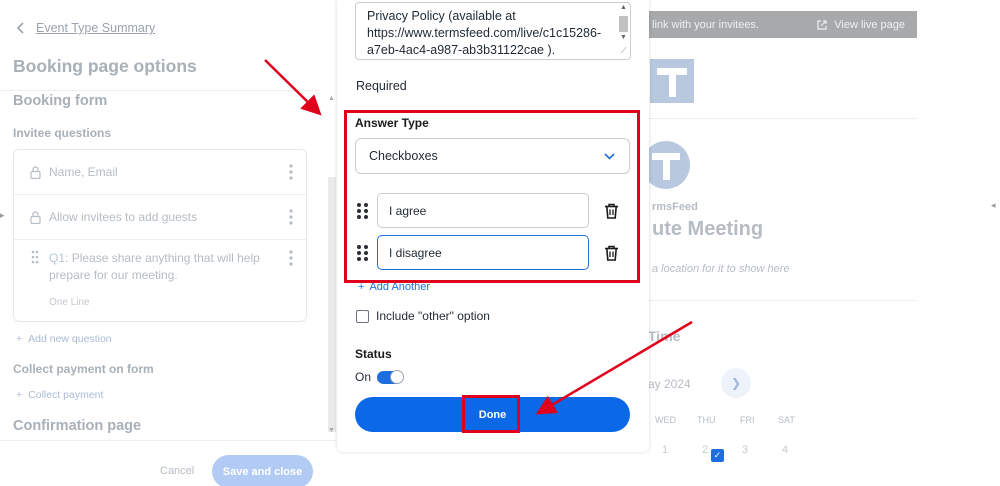  What do you see at coordinates (70, 339) in the screenshot?
I see `add-question-label: Add new question` at bounding box center [70, 339].